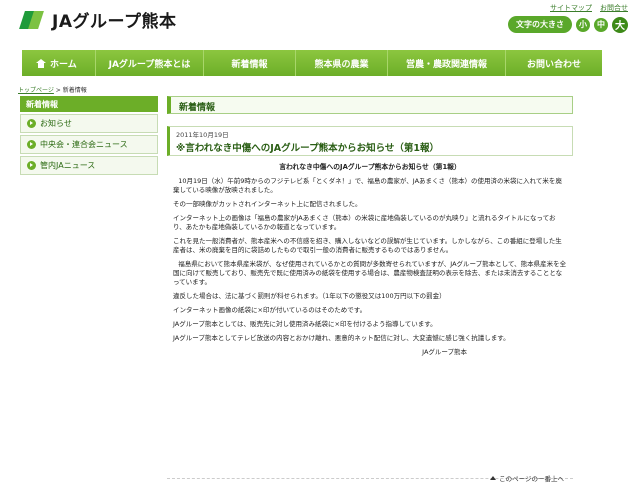  I want to click on breadcrumb: トップページ > 新着情報, so click(52, 89).